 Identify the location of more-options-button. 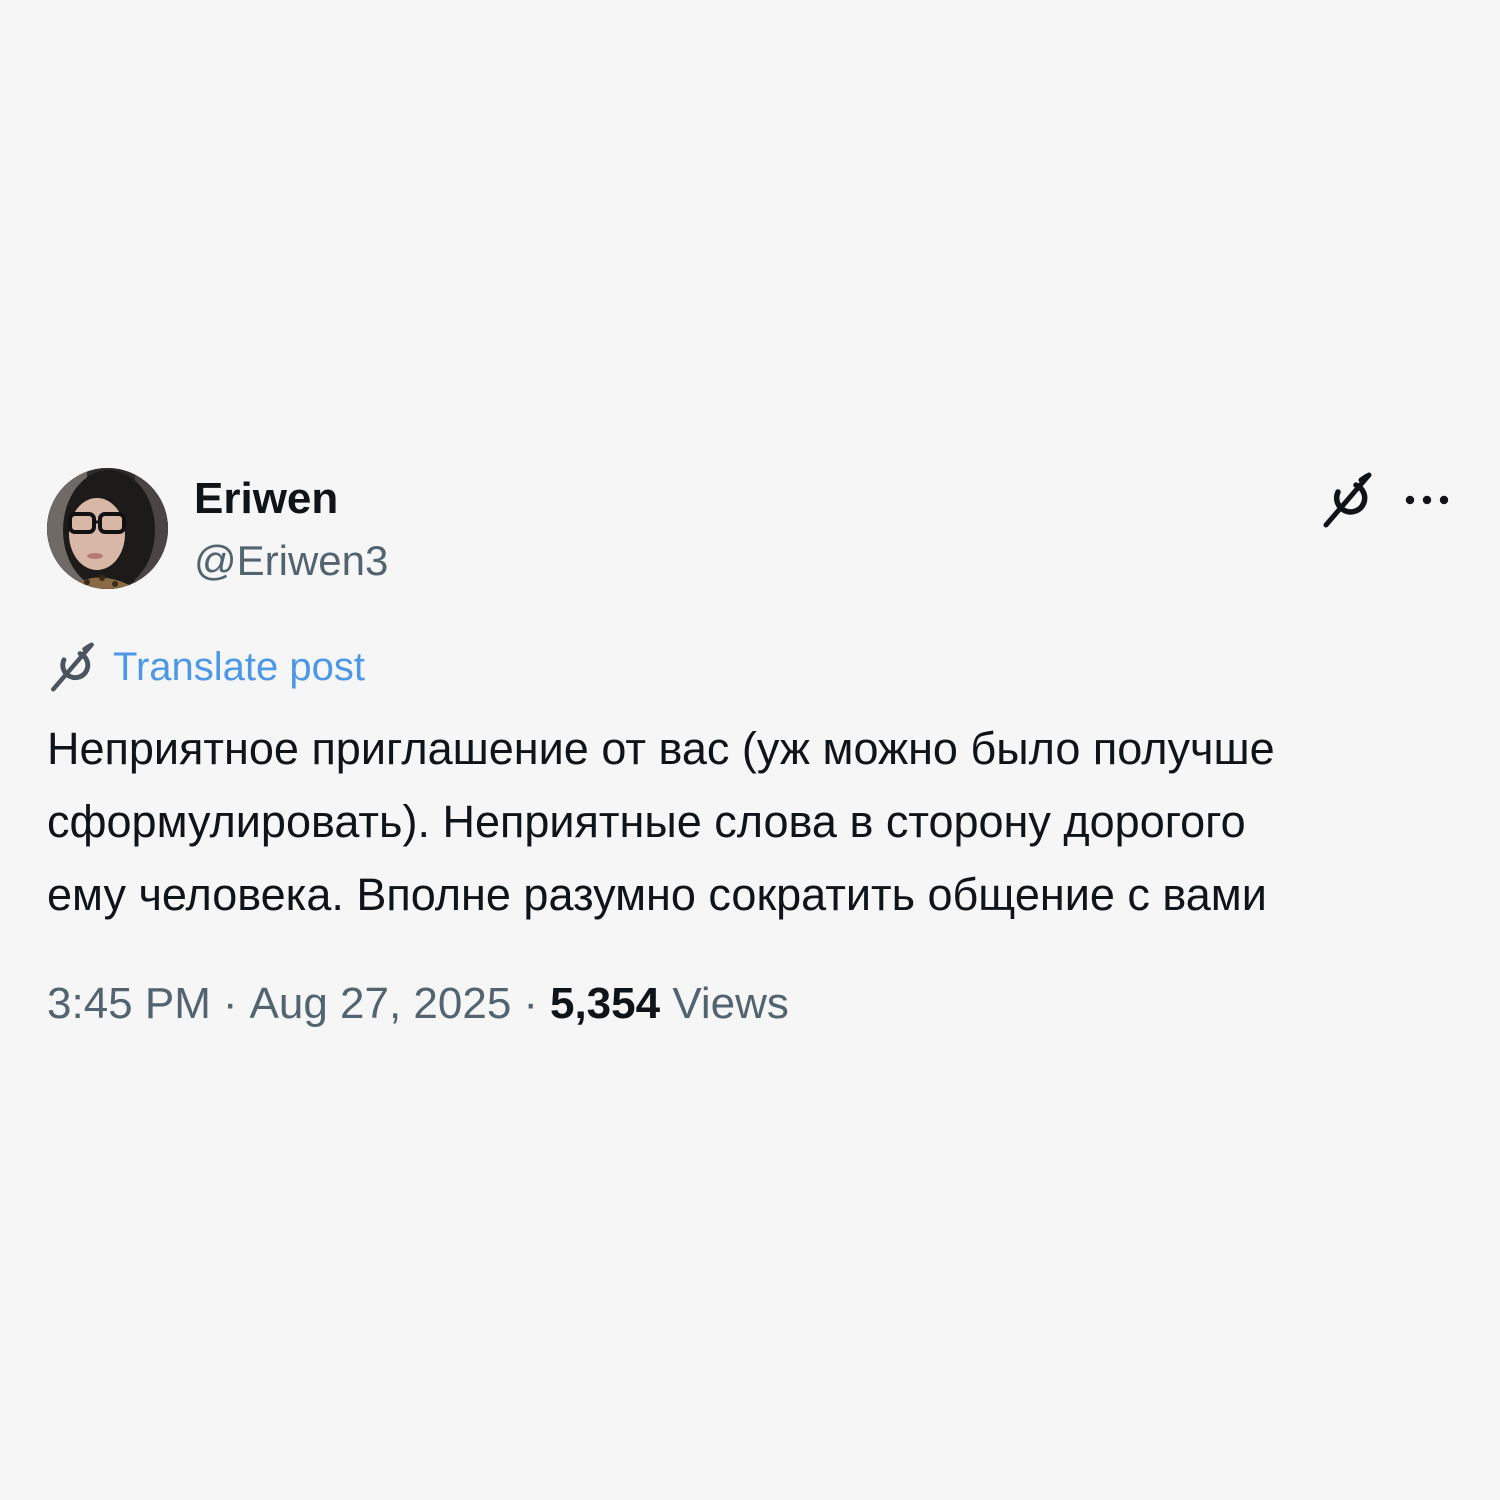
(1427, 500).